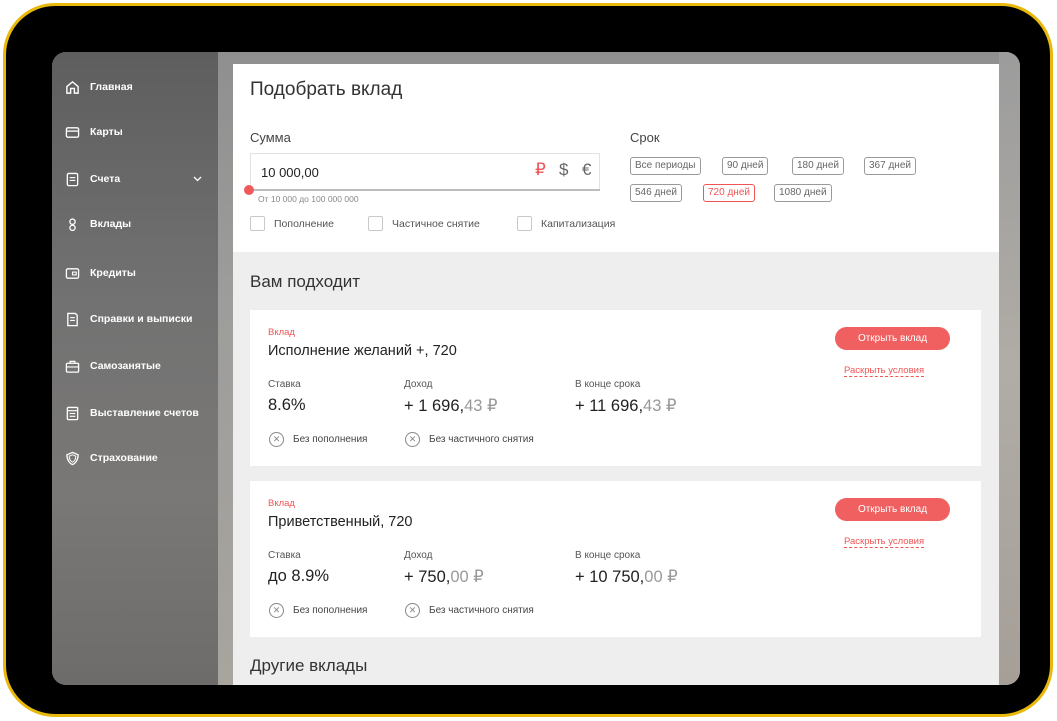 Image resolution: width=1057 pixels, height=721 pixels. Describe the element at coordinates (72, 413) in the screenshot. I see `invoice-icon` at that location.